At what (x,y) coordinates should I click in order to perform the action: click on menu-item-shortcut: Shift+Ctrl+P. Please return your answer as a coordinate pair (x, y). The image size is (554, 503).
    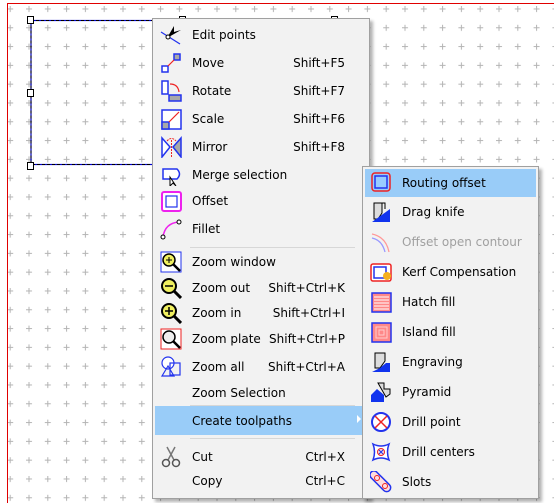
    Looking at the image, I should click on (307, 339).